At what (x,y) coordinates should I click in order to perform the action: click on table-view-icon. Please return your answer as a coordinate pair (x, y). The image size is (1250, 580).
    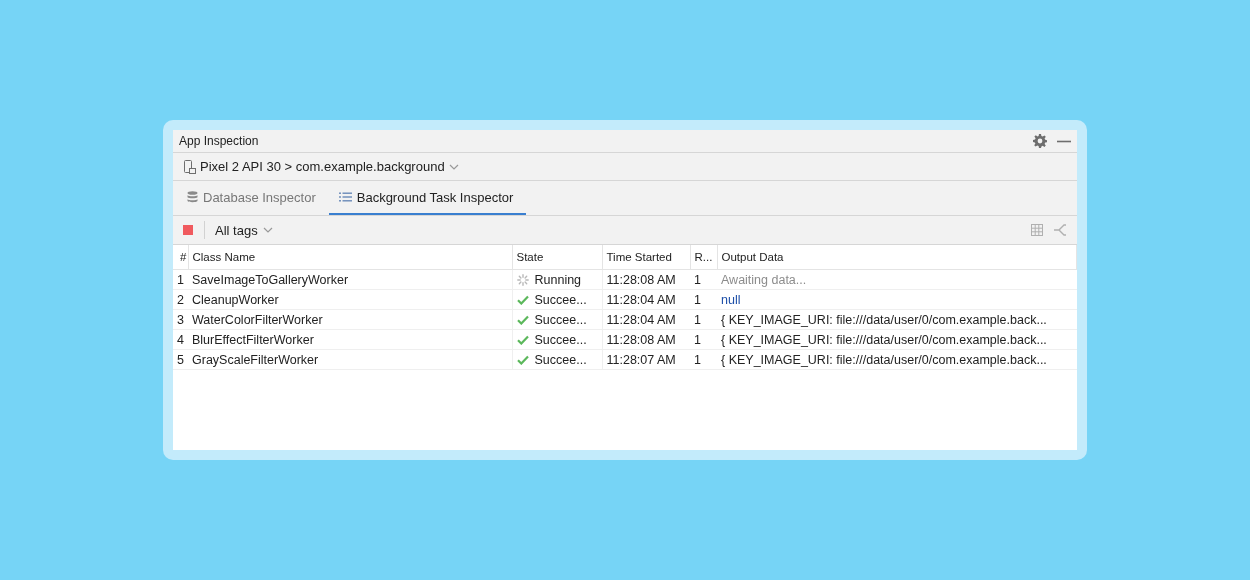
    Looking at the image, I should click on (1037, 230).